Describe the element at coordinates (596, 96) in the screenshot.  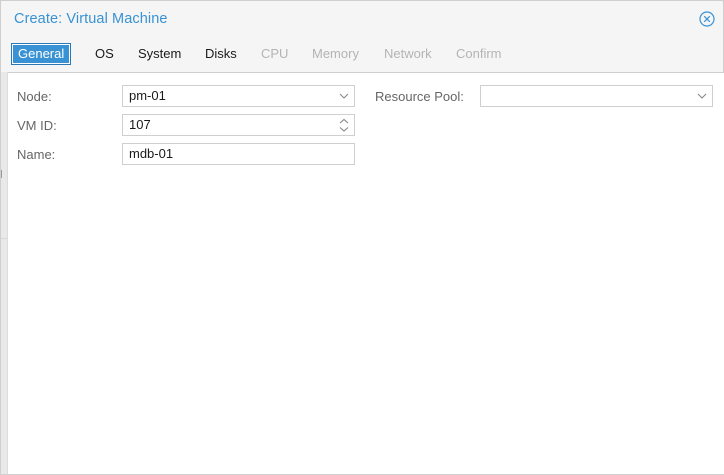
I see `resource-pool-select` at that location.